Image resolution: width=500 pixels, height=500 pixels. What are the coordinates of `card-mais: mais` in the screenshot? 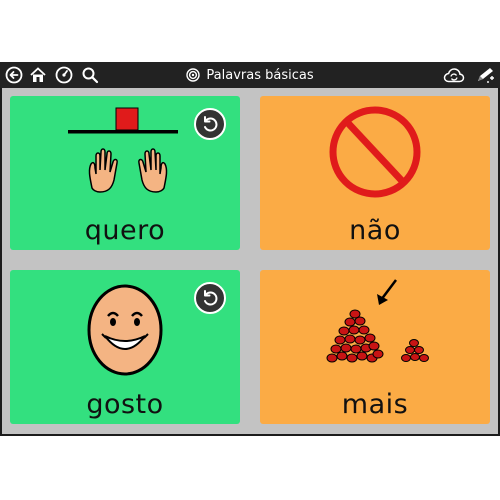 It's located at (375, 347).